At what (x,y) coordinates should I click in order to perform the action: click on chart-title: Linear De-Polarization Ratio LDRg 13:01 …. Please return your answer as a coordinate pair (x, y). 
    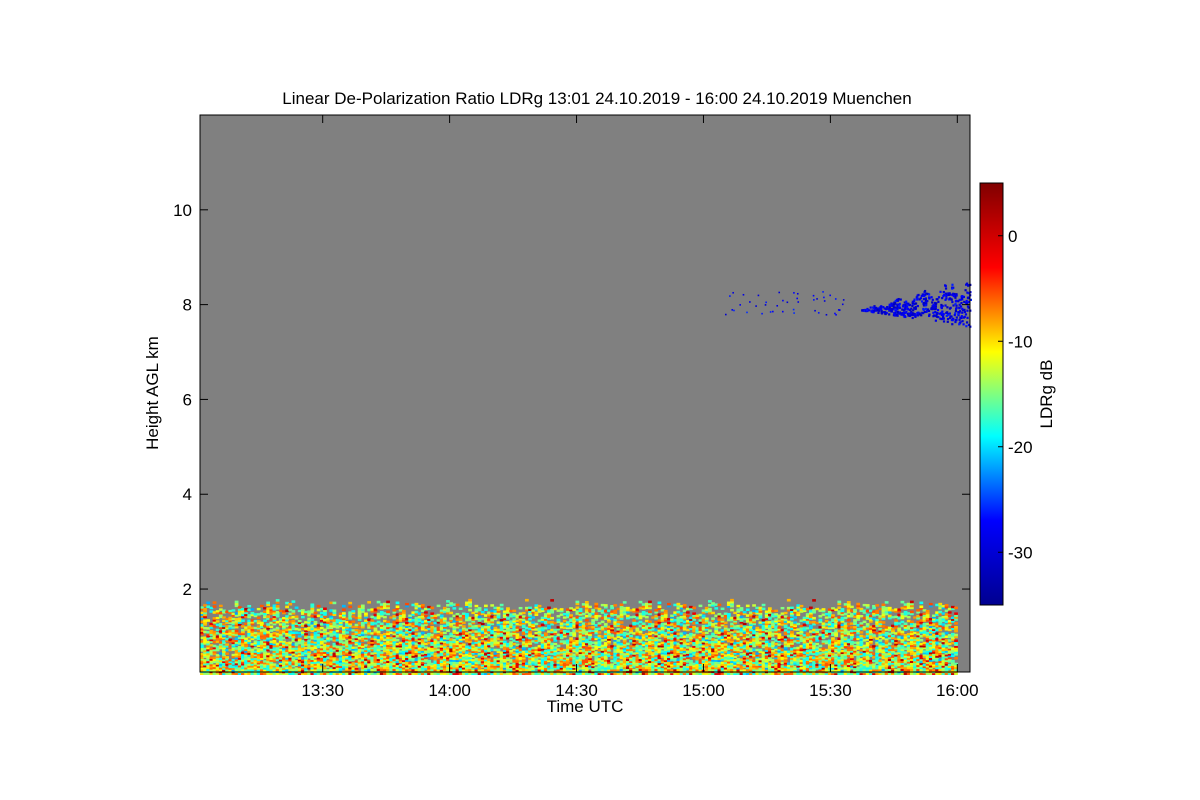
    Looking at the image, I should click on (596, 98).